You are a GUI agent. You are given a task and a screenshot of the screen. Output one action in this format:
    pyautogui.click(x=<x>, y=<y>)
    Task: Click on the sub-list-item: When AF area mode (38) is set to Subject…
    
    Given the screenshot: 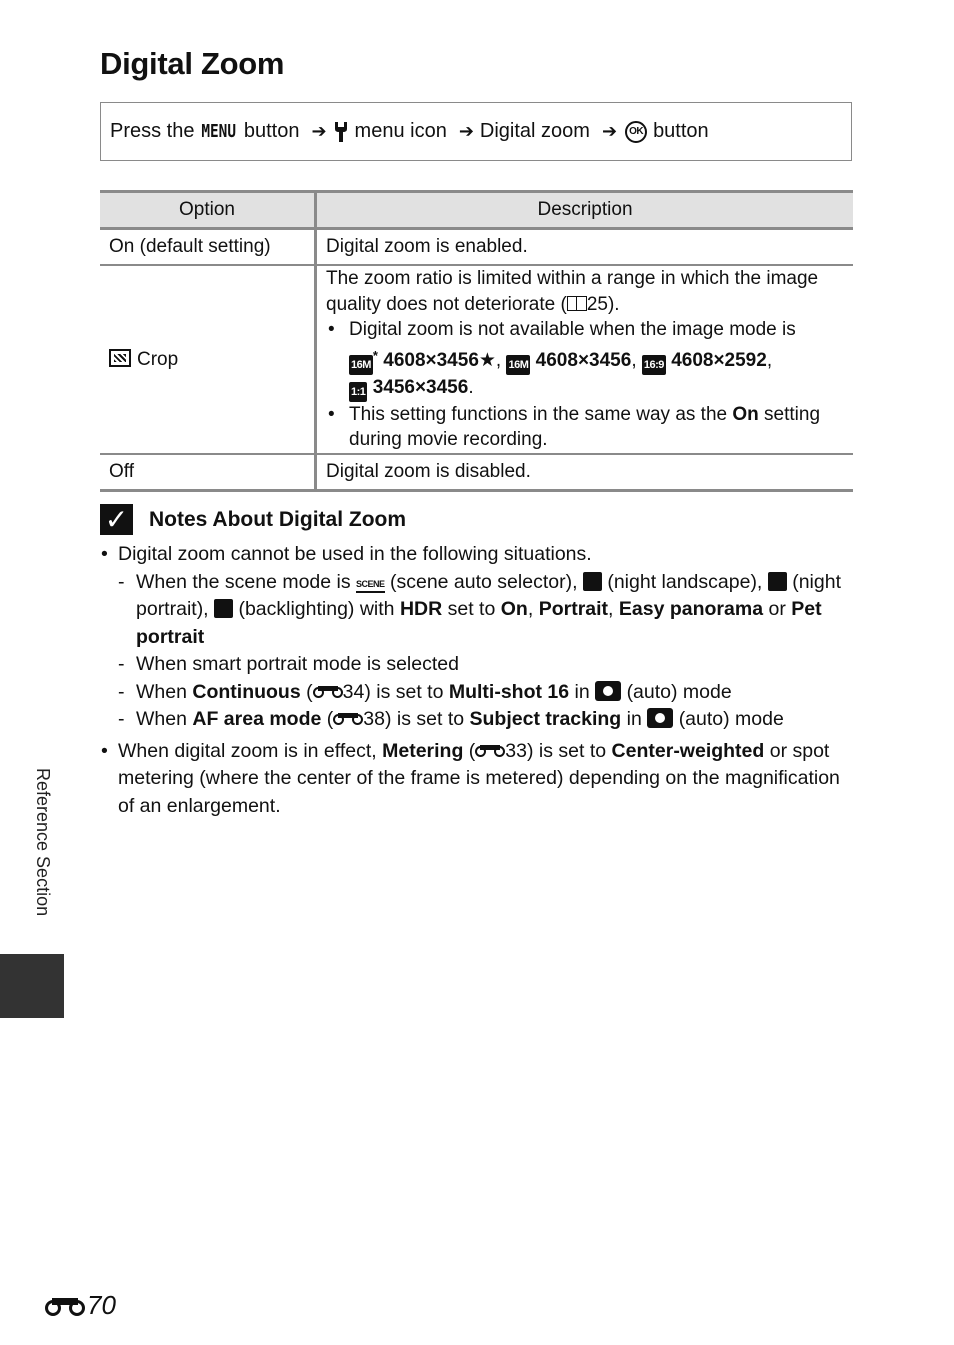 What is the action you would take?
    pyautogui.click(x=480, y=720)
    